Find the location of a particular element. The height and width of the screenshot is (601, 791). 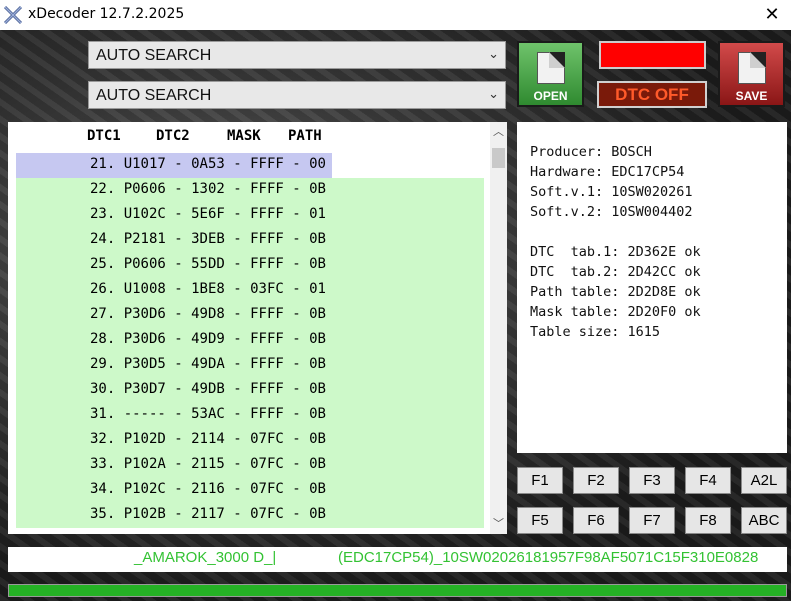

info-line: Mask table: 2D20F0 ok is located at coordinates (615, 312).